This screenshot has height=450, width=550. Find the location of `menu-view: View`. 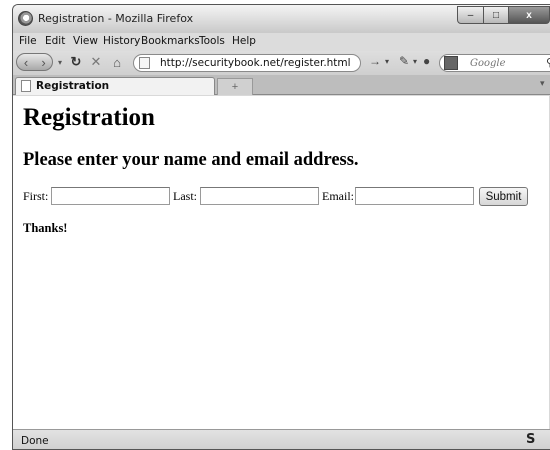

menu-view: View is located at coordinates (85, 41).